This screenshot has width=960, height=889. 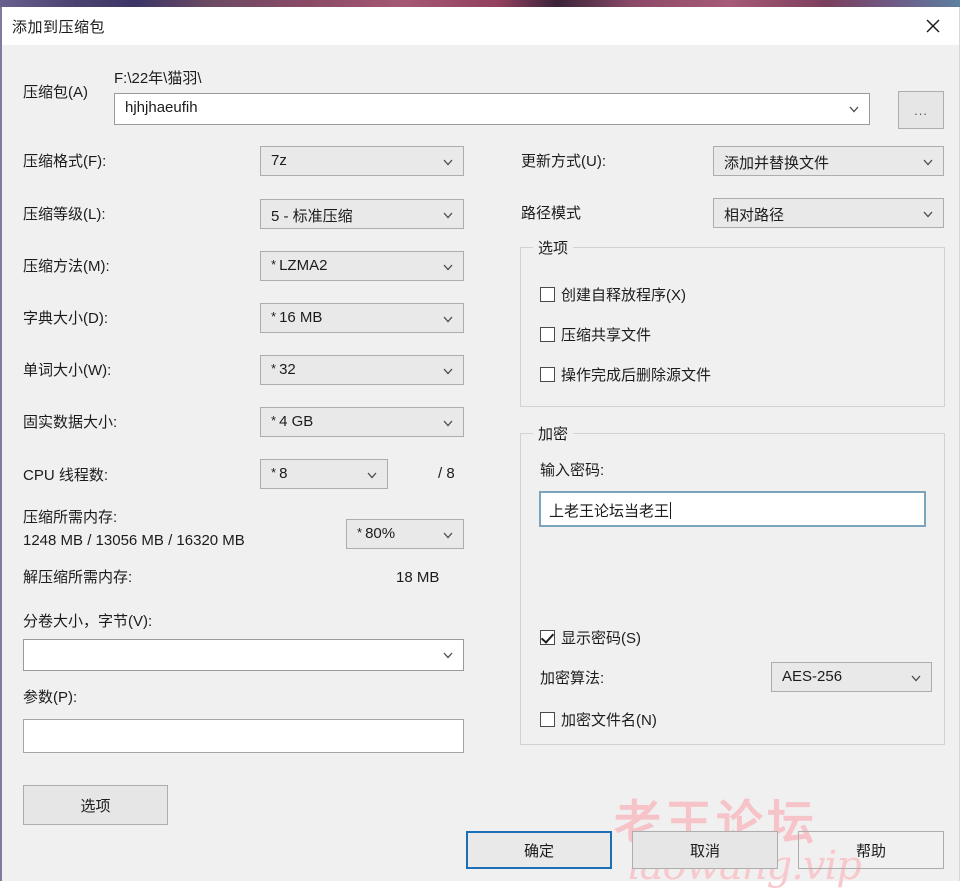 I want to click on dictionary-size-combo: * 16 MB, so click(x=362, y=318).